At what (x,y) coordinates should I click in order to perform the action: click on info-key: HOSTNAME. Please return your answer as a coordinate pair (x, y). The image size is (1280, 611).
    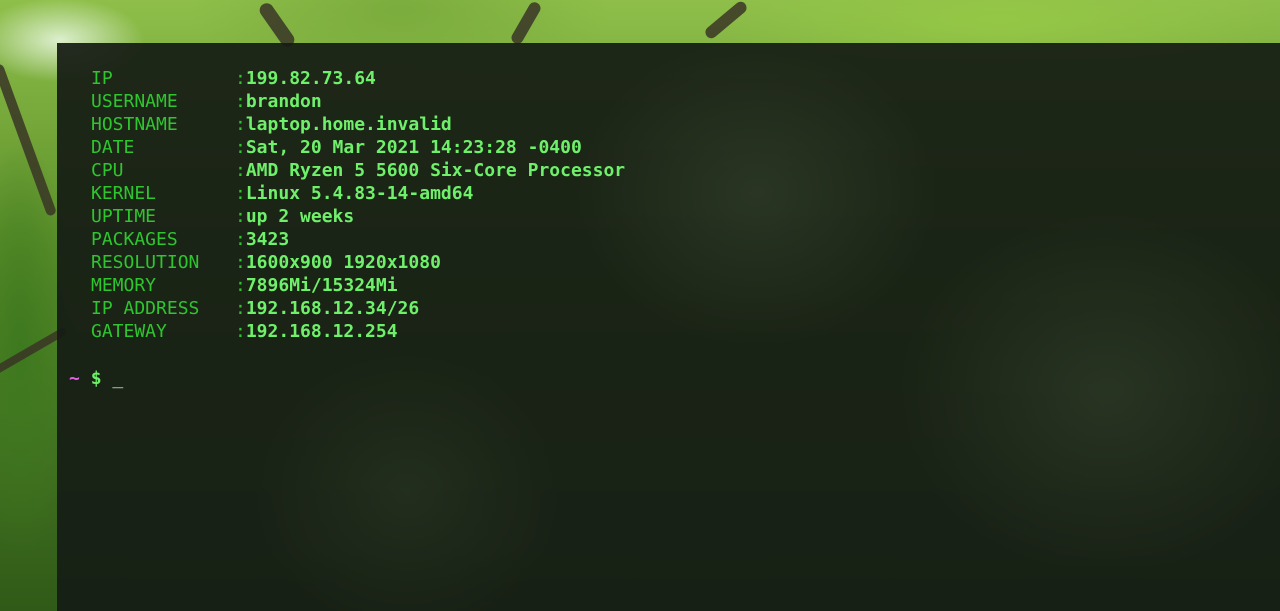
    Looking at the image, I should click on (134, 124).